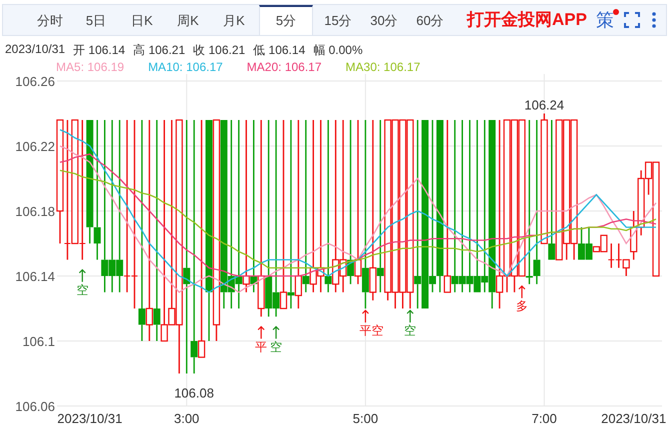 This screenshot has width=669, height=424. What do you see at coordinates (142, 20) in the screenshot?
I see `chart-tab: 日K` at bounding box center [142, 20].